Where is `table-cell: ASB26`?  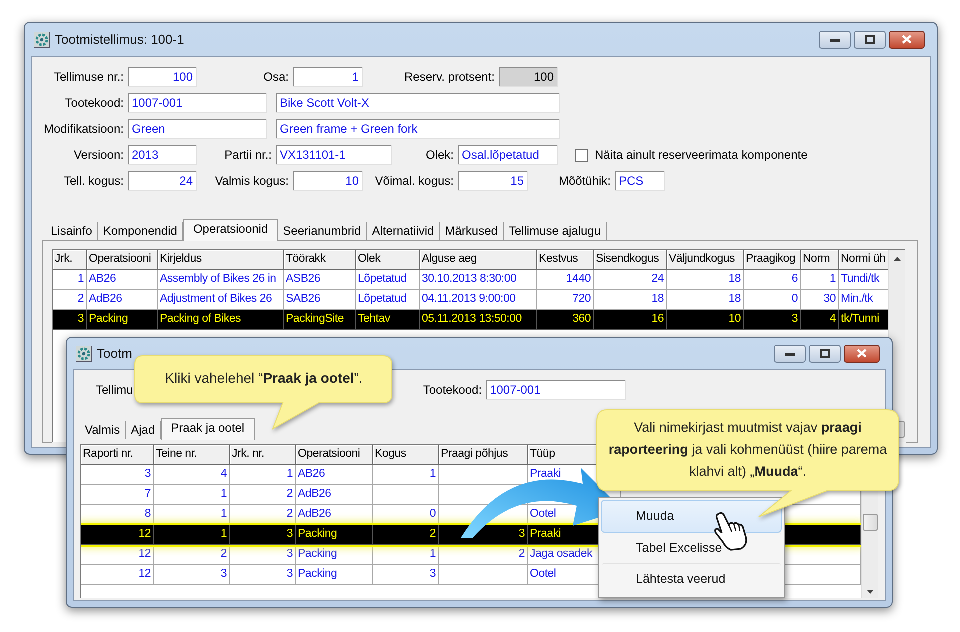
table-cell: ASB26 is located at coordinates (320, 280).